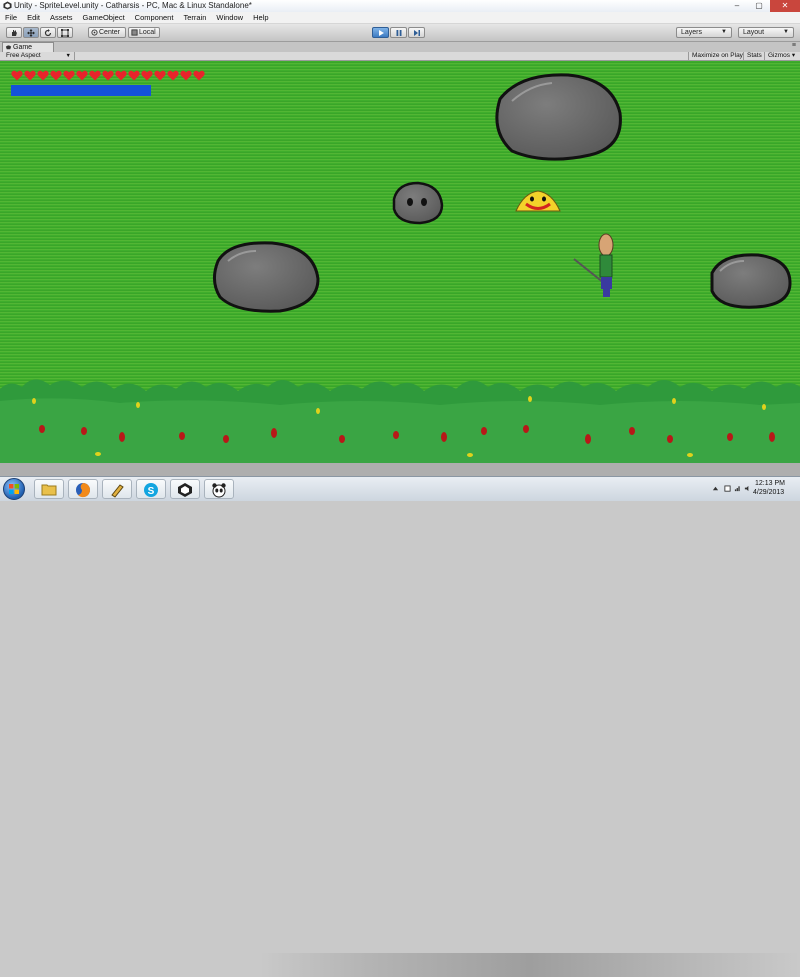 This screenshot has height=977, width=800. I want to click on minimize-button: –, so click(737, 6).